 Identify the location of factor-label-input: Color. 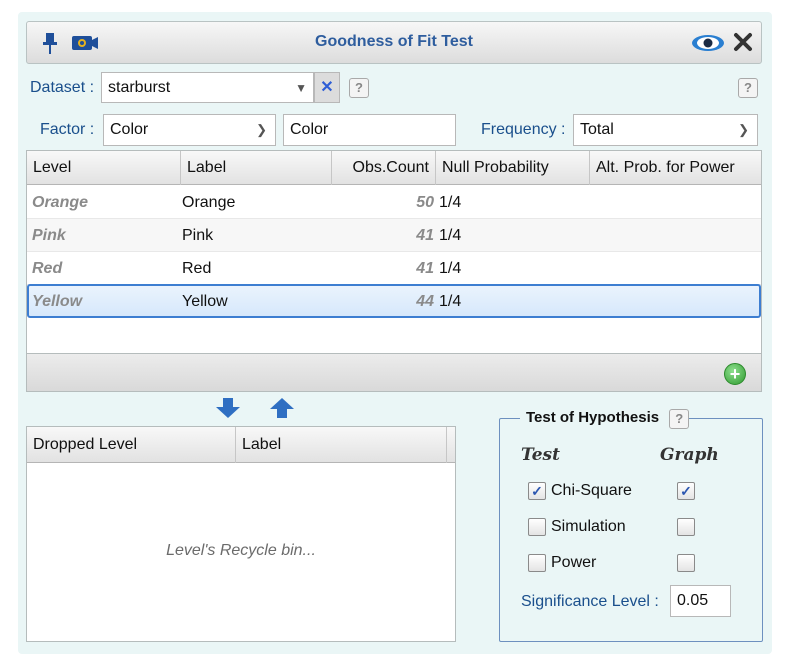
(369, 130).